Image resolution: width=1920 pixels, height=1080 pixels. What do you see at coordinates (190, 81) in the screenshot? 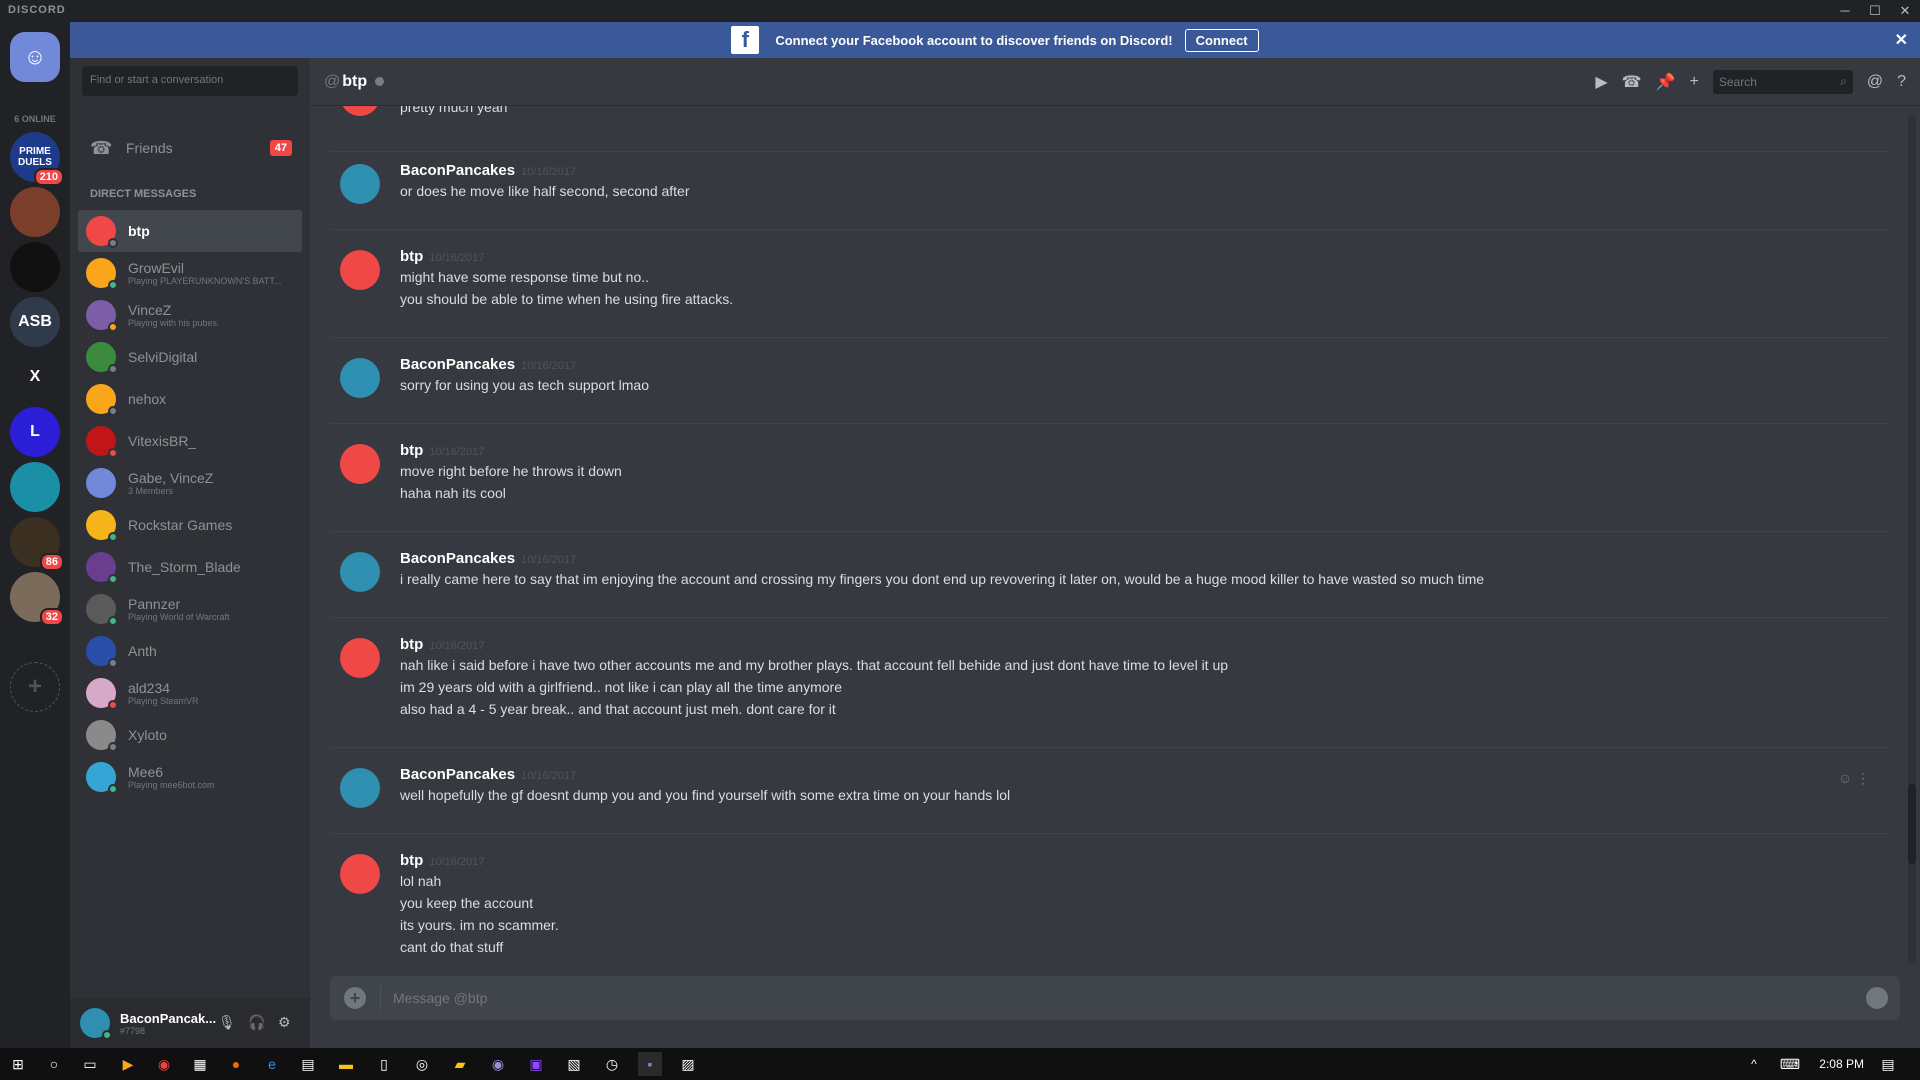
I see `conversation-search-input: Find or start a conversation` at bounding box center [190, 81].